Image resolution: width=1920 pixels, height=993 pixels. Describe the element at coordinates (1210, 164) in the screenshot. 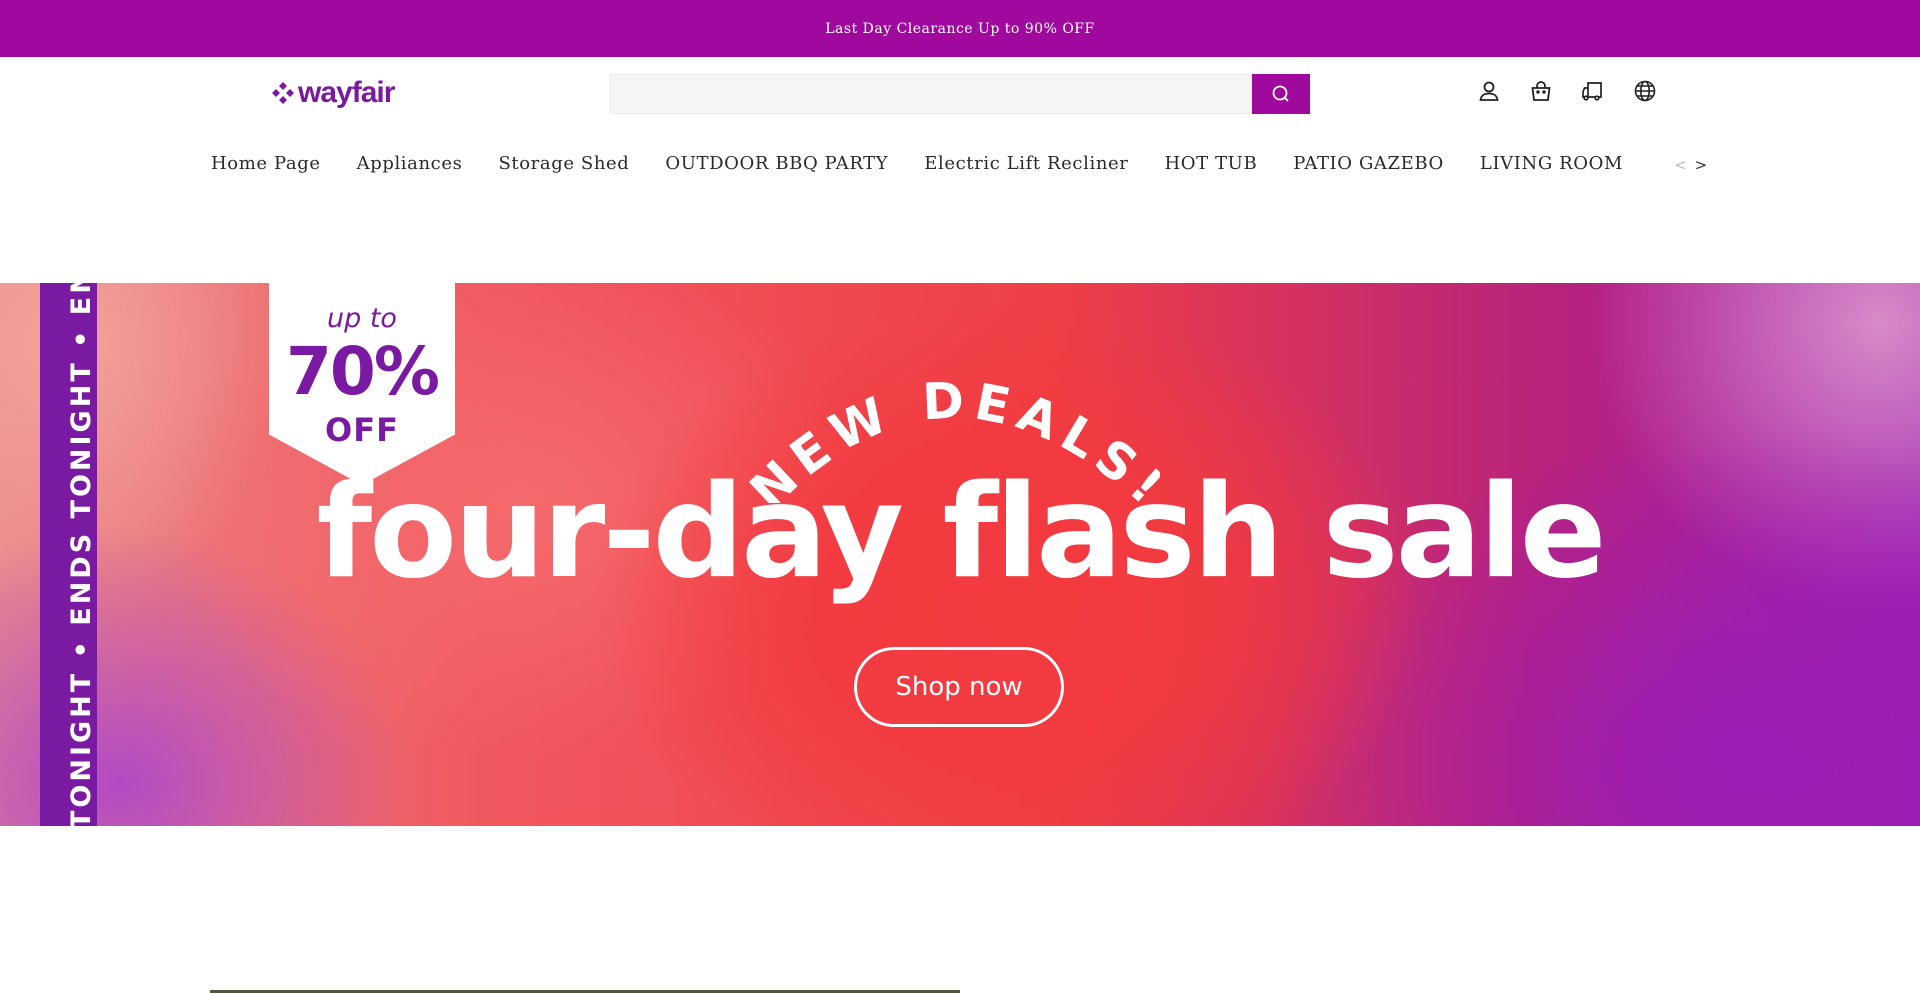

I see `nav-item-hot-tub: HOT TUB` at that location.